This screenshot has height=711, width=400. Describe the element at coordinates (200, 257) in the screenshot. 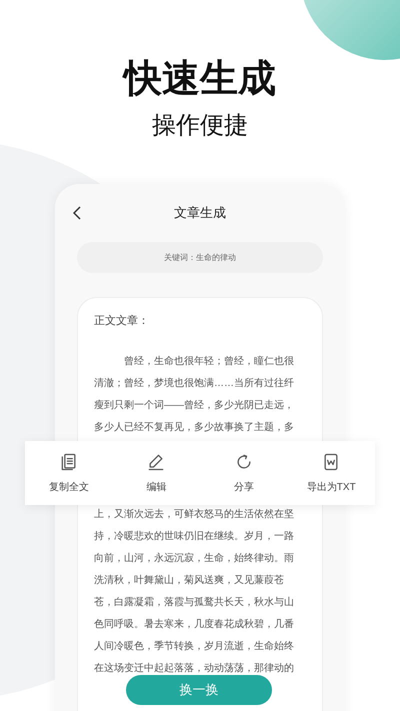

I see `keyword-field: 关键词：生命的律动` at that location.